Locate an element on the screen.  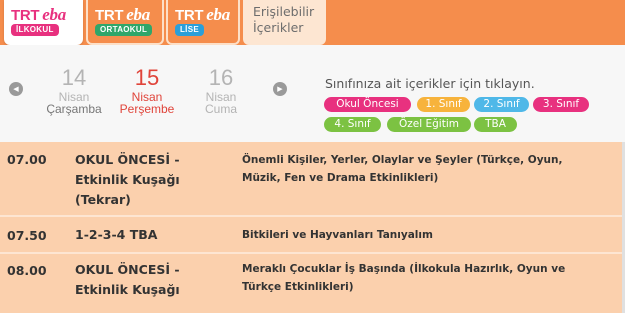
schedule-time: 08.00 is located at coordinates (27, 270).